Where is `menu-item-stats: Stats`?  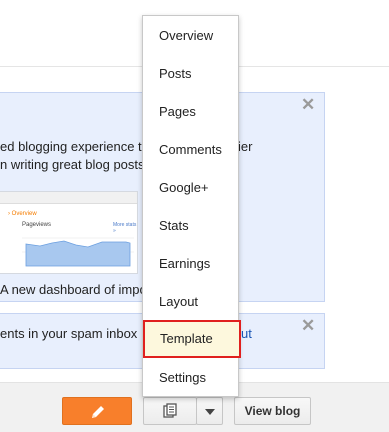
menu-item-stats: Stats is located at coordinates (190, 226).